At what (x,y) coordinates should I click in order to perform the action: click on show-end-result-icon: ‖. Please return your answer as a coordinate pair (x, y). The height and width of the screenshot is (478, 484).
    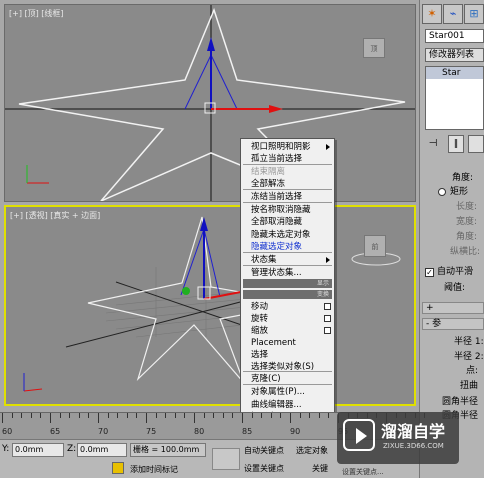
    Looking at the image, I should click on (456, 144).